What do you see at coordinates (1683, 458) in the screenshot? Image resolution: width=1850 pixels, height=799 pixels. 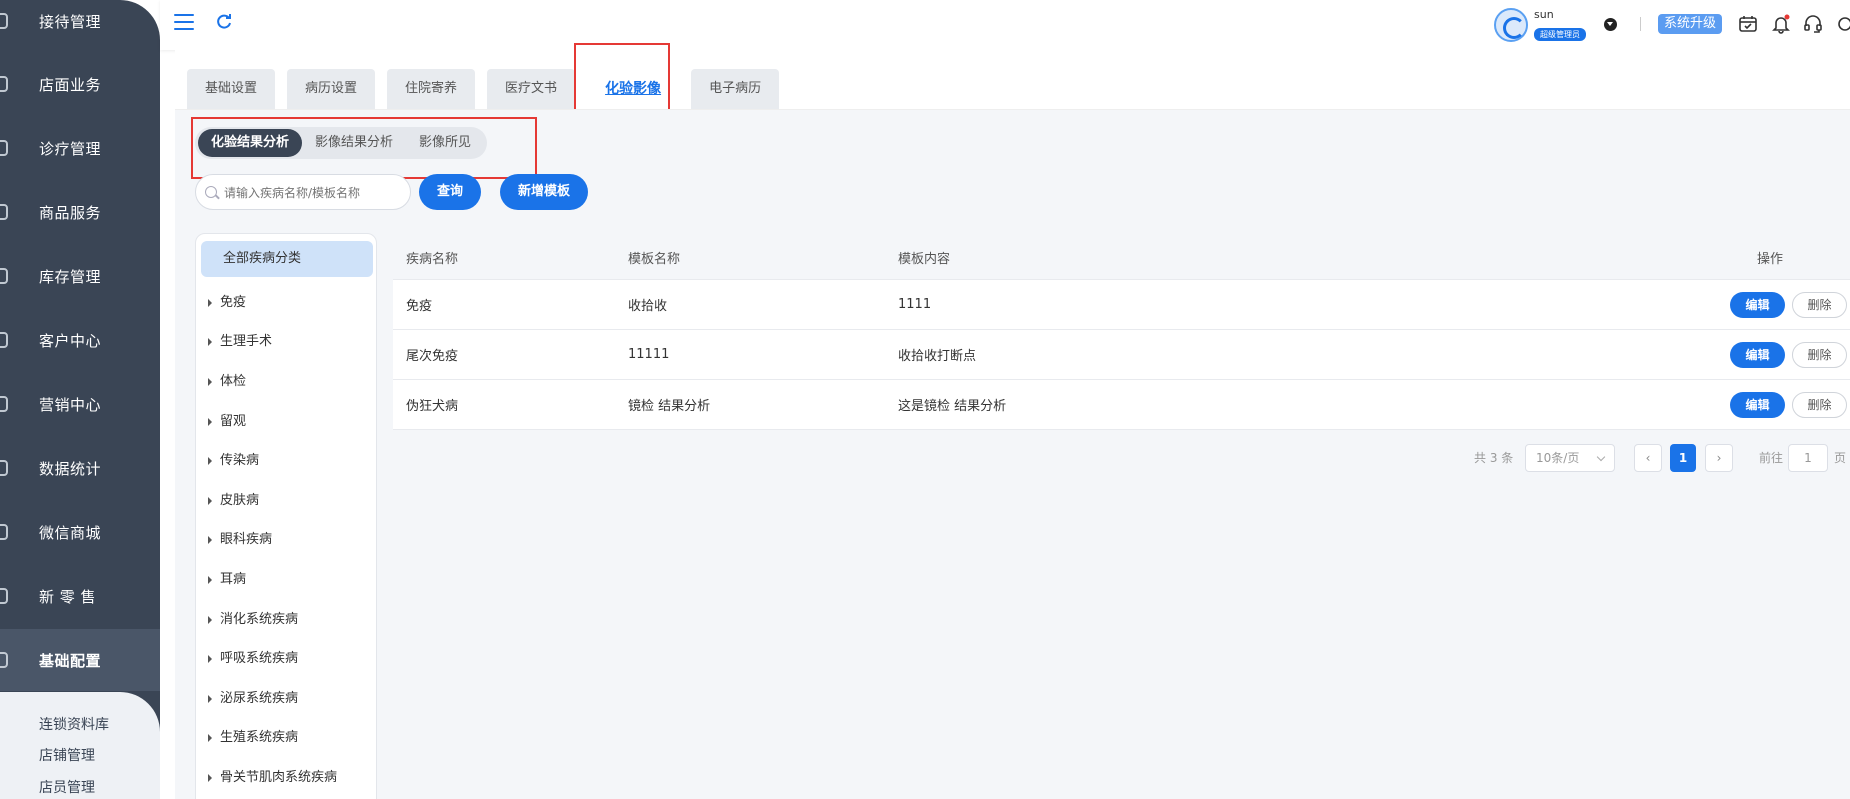 I see `page-number-current: 1` at bounding box center [1683, 458].